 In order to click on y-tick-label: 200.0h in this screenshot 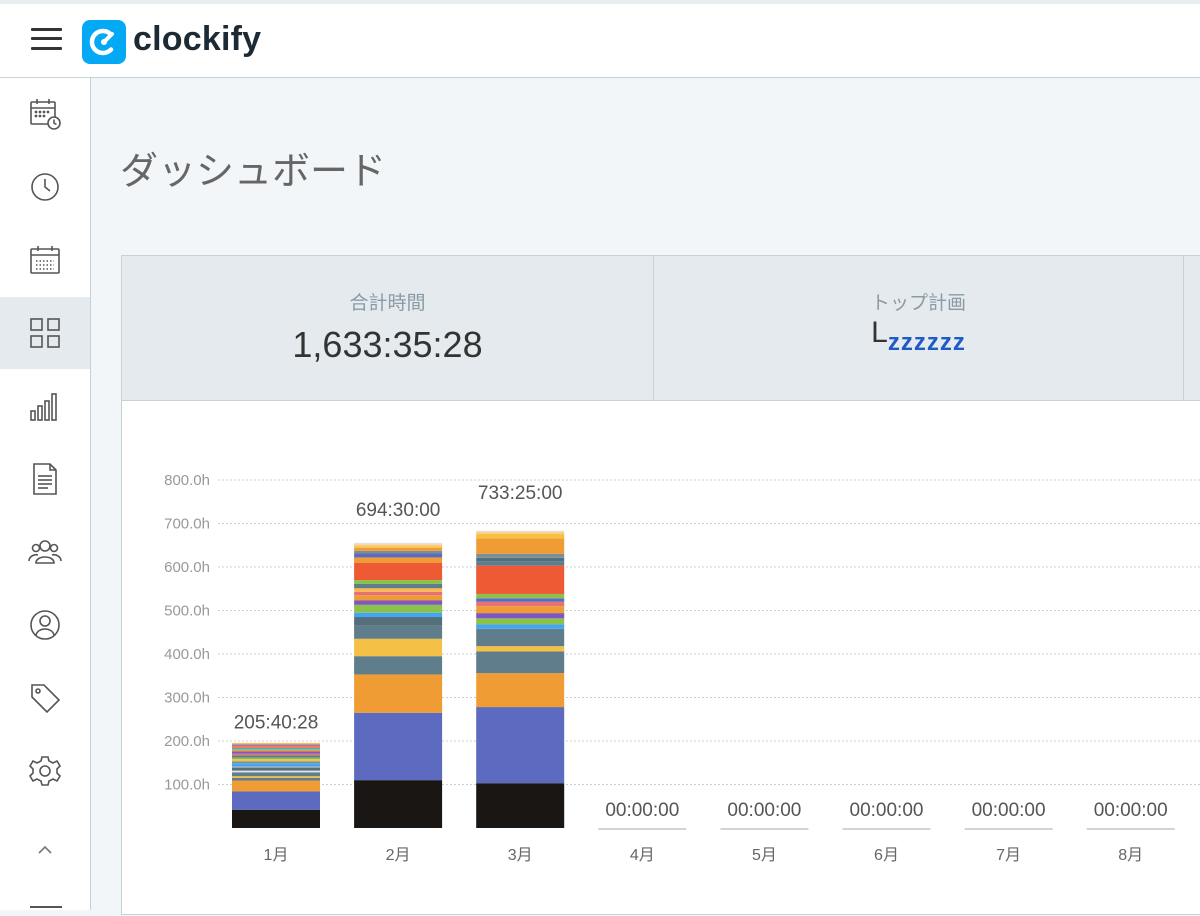, I will do `click(187, 741)`.